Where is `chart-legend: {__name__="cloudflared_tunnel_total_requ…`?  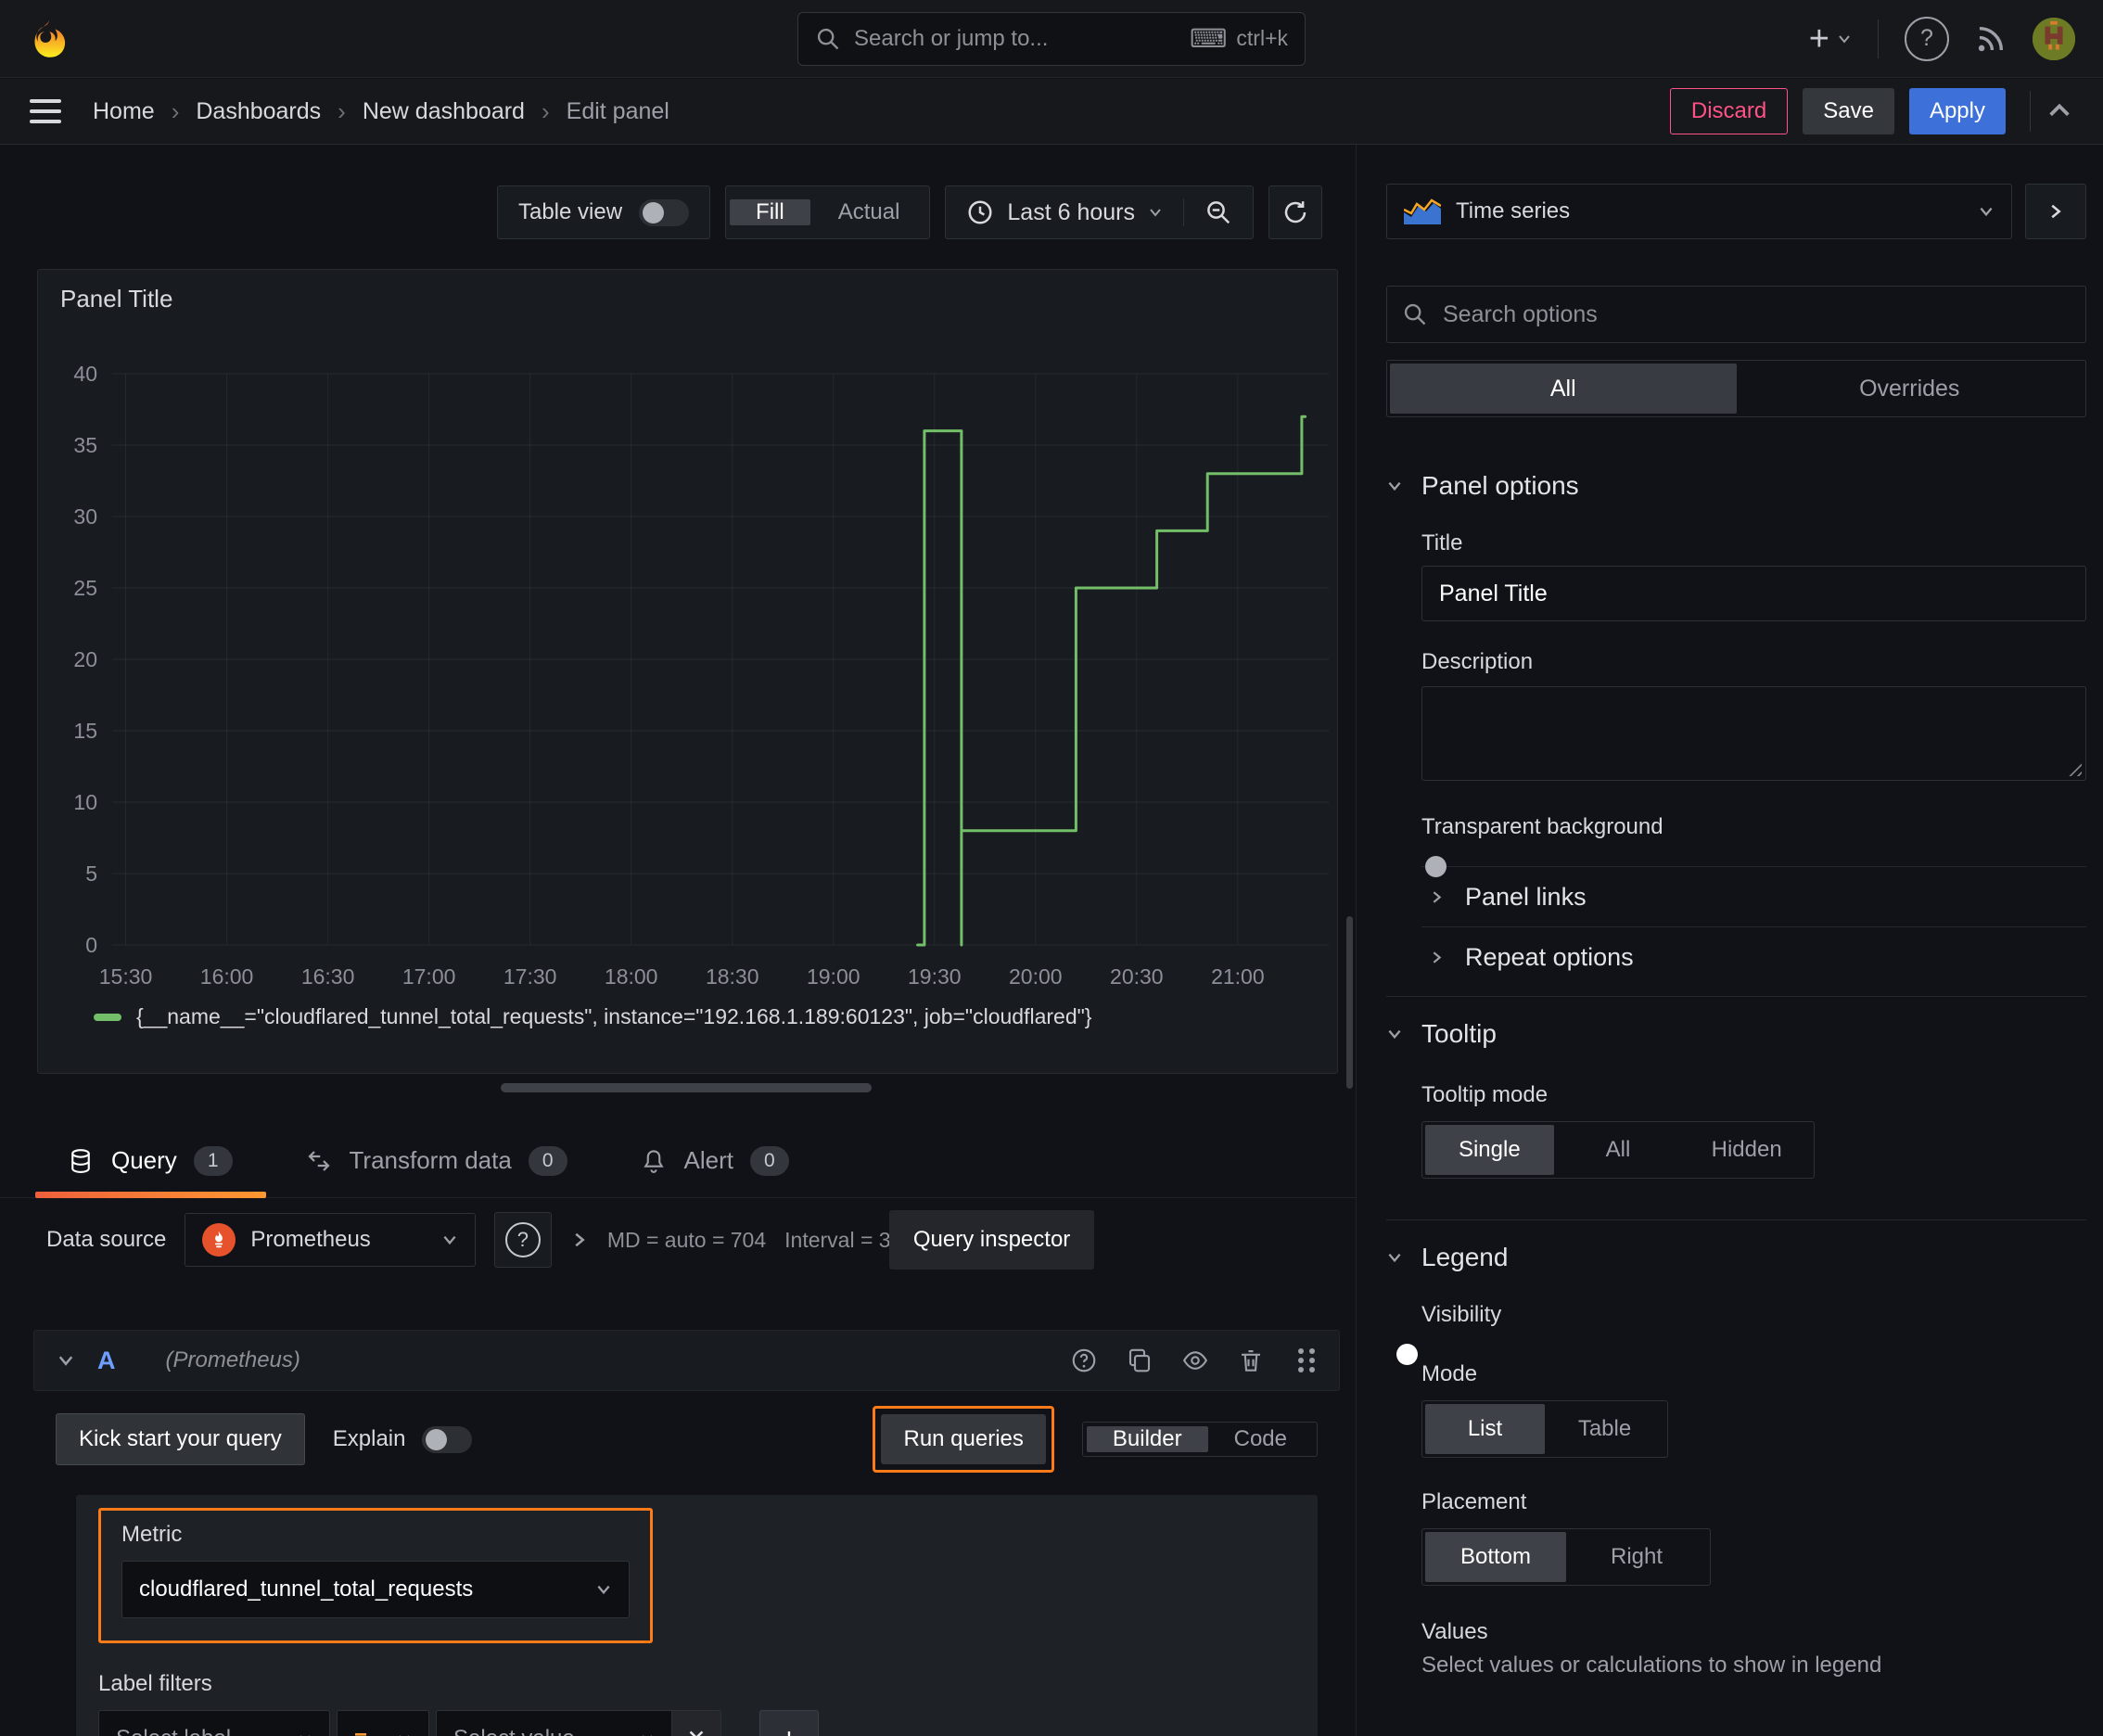 chart-legend: {__name__="cloudflared_tunnel_total_requ… is located at coordinates (592, 1016).